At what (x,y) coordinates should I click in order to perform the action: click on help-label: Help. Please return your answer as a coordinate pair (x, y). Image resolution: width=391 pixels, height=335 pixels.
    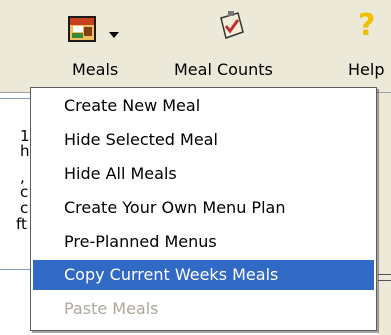
    Looking at the image, I should click on (366, 69).